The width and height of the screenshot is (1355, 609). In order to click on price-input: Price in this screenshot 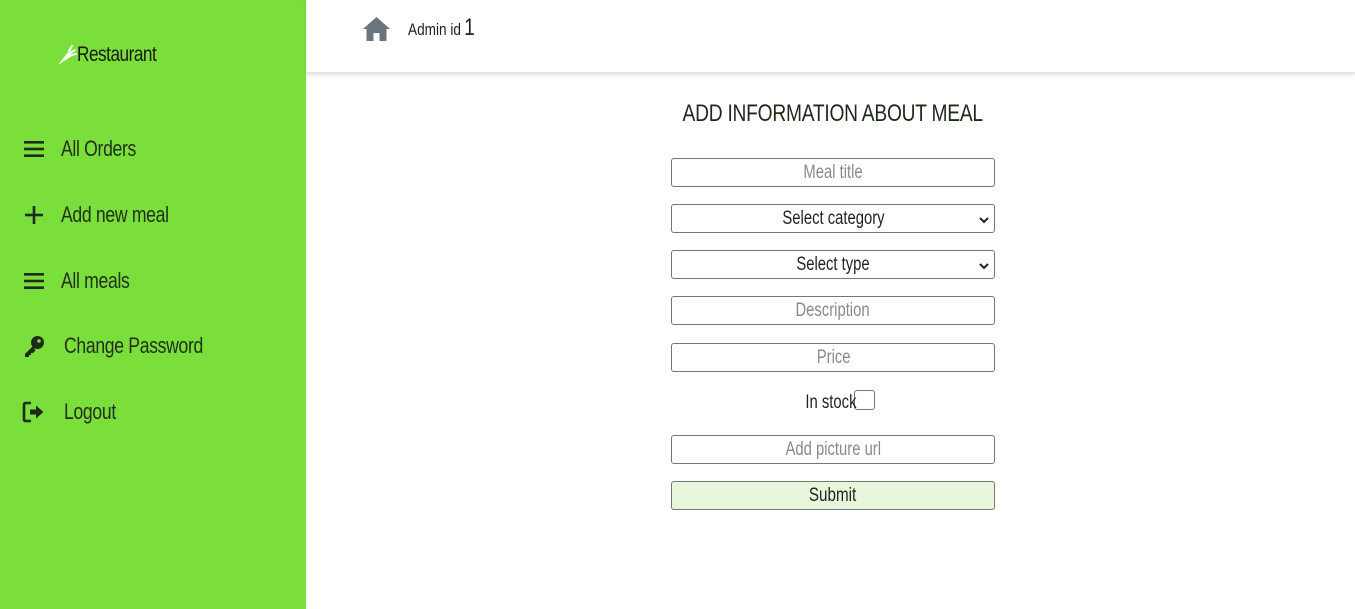, I will do `click(833, 357)`.